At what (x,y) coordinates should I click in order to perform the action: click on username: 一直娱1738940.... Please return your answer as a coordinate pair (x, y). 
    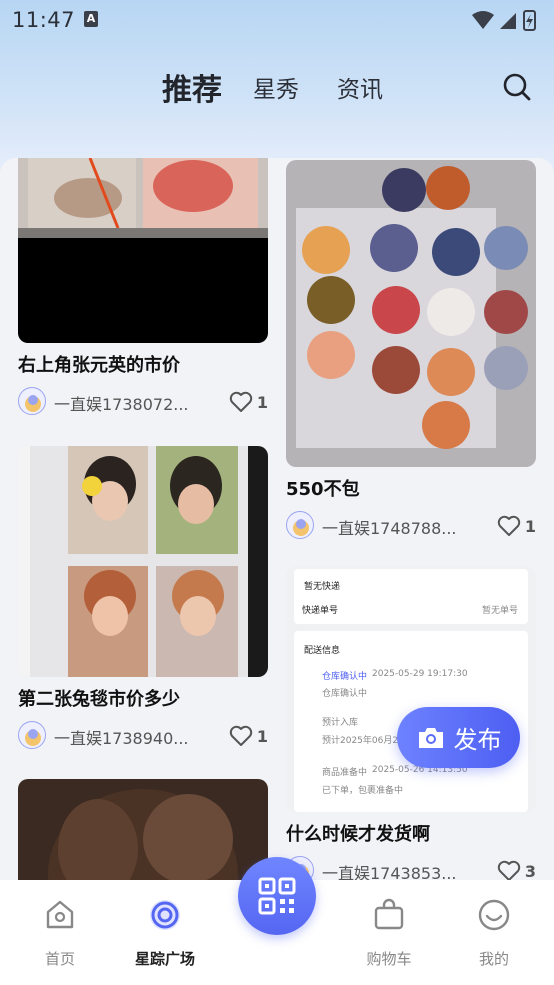
    Looking at the image, I should click on (121, 737).